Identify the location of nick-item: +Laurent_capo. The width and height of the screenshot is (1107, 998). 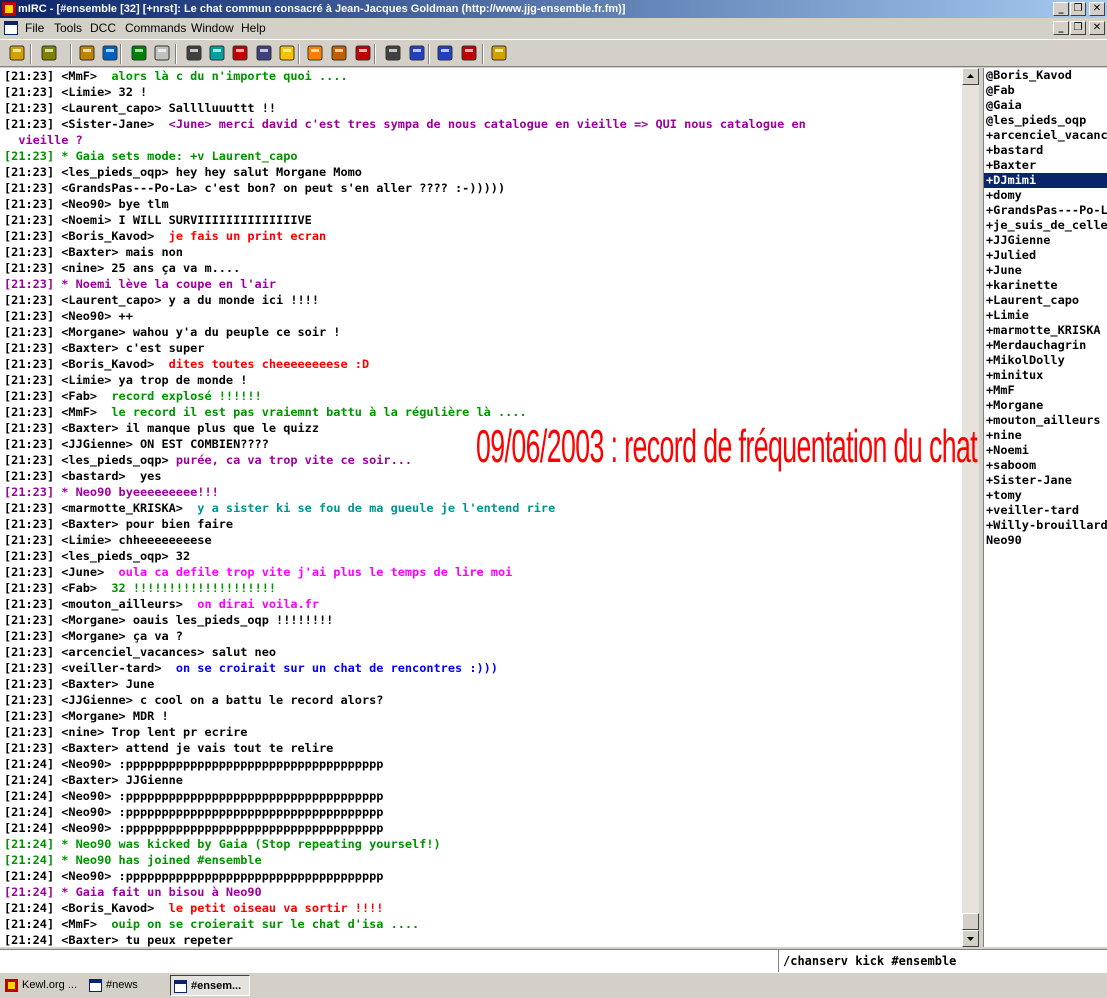
(1045, 300).